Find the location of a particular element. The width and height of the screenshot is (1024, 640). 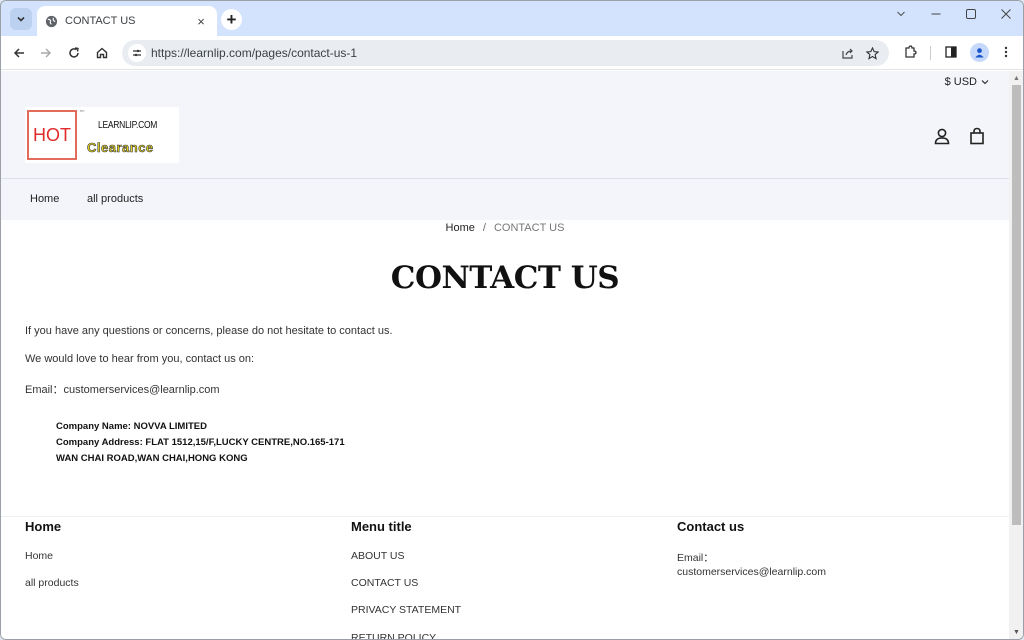

scroll-down-arrow-icon: ▼ is located at coordinates (1016, 632).